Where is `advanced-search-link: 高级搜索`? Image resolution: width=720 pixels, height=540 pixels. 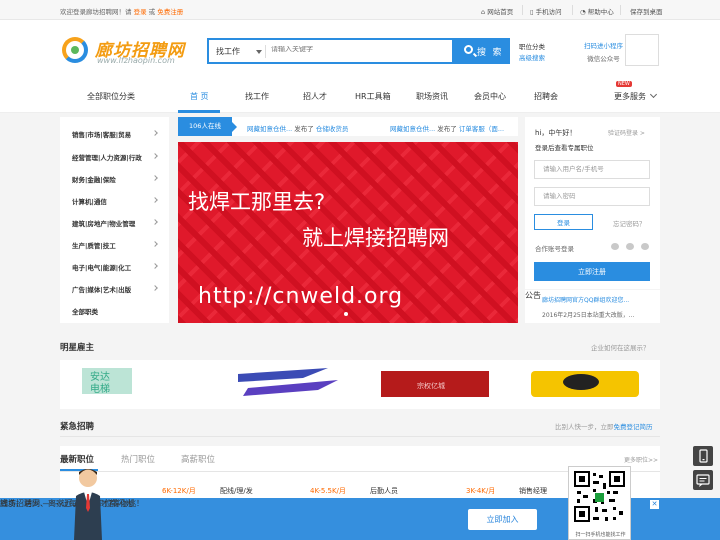 advanced-search-link: 高级搜索 is located at coordinates (532, 58).